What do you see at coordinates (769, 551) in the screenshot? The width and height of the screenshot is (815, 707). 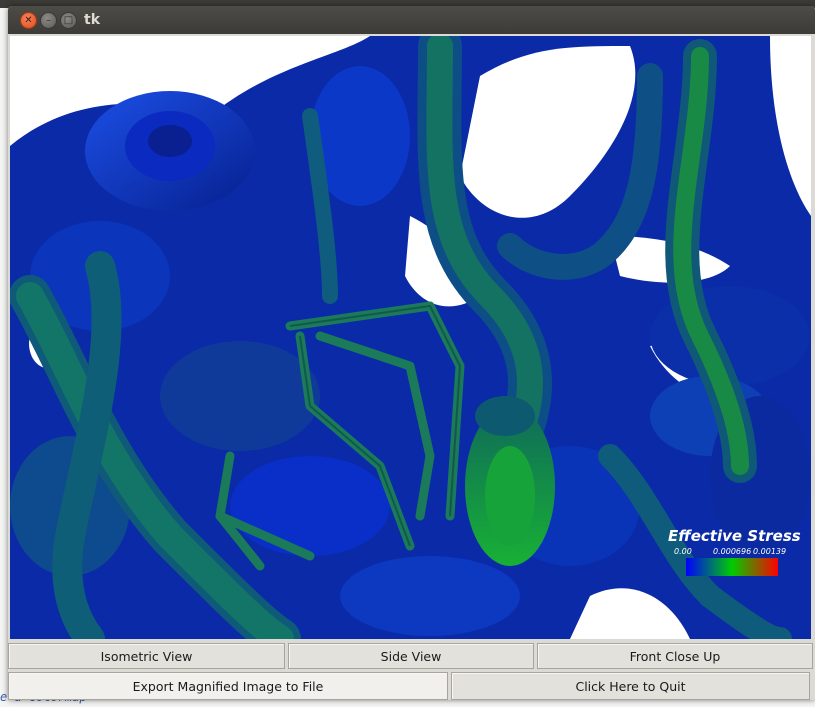 I see `legend-tick-max: 0.00139` at bounding box center [769, 551].